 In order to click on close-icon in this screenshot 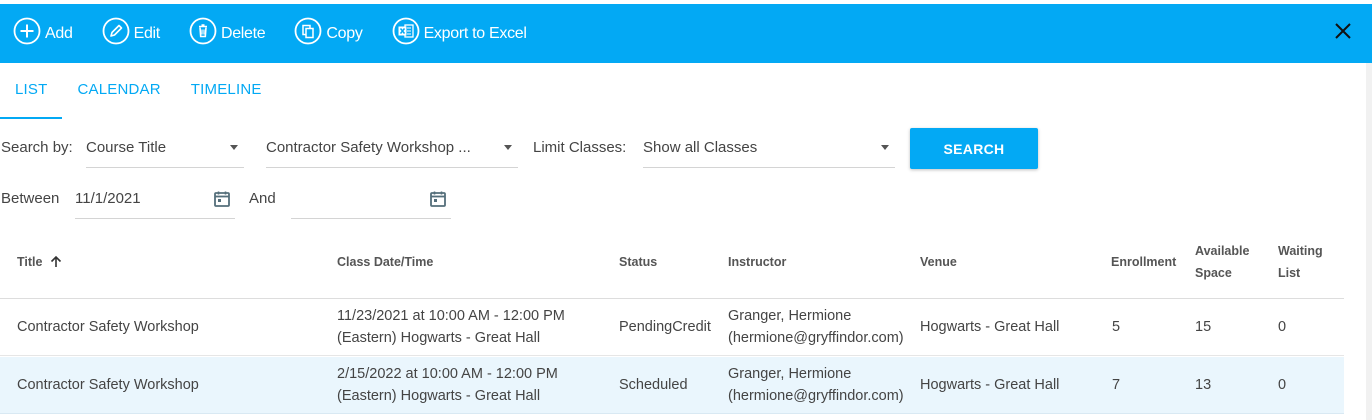, I will do `click(1343, 35)`.